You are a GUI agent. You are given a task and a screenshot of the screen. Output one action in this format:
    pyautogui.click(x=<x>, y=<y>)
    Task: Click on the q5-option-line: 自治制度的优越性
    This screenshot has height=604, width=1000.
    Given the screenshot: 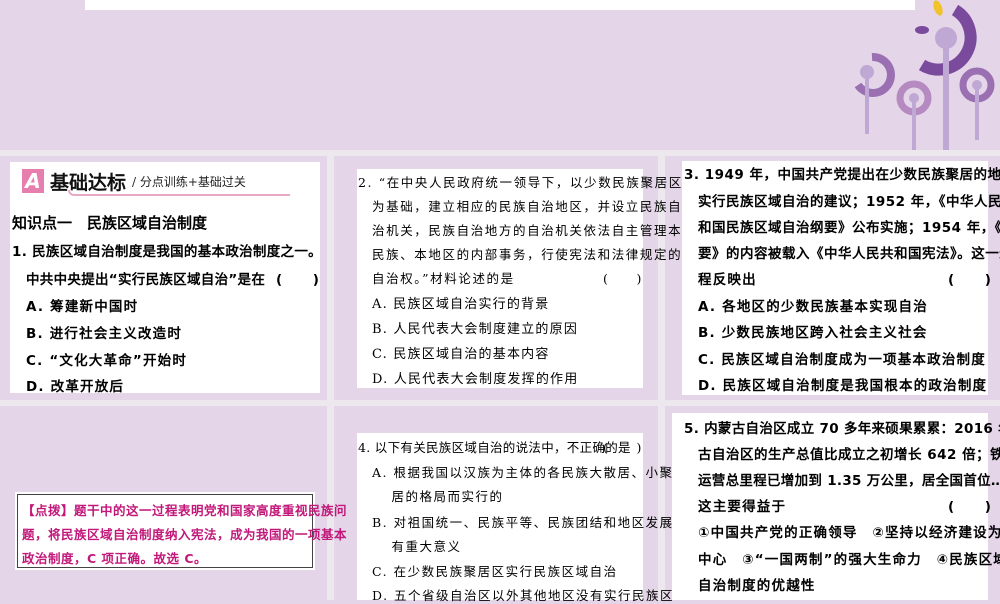 What is the action you would take?
    pyautogui.click(x=757, y=586)
    